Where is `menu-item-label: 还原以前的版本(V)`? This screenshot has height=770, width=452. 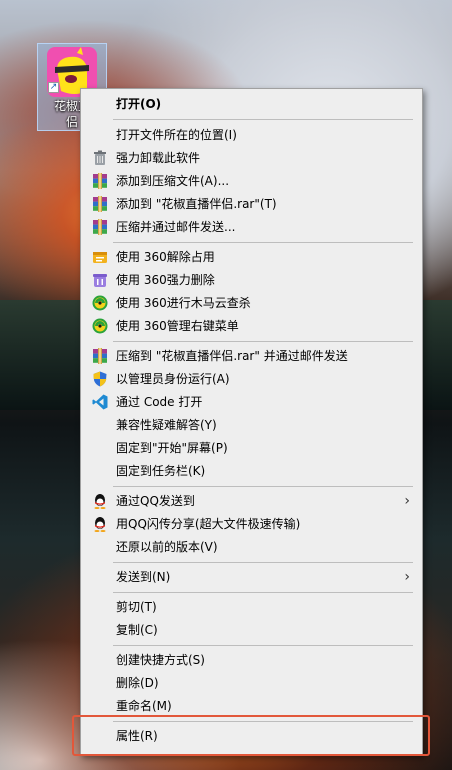 menu-item-label: 还原以前的版本(V) is located at coordinates (167, 547).